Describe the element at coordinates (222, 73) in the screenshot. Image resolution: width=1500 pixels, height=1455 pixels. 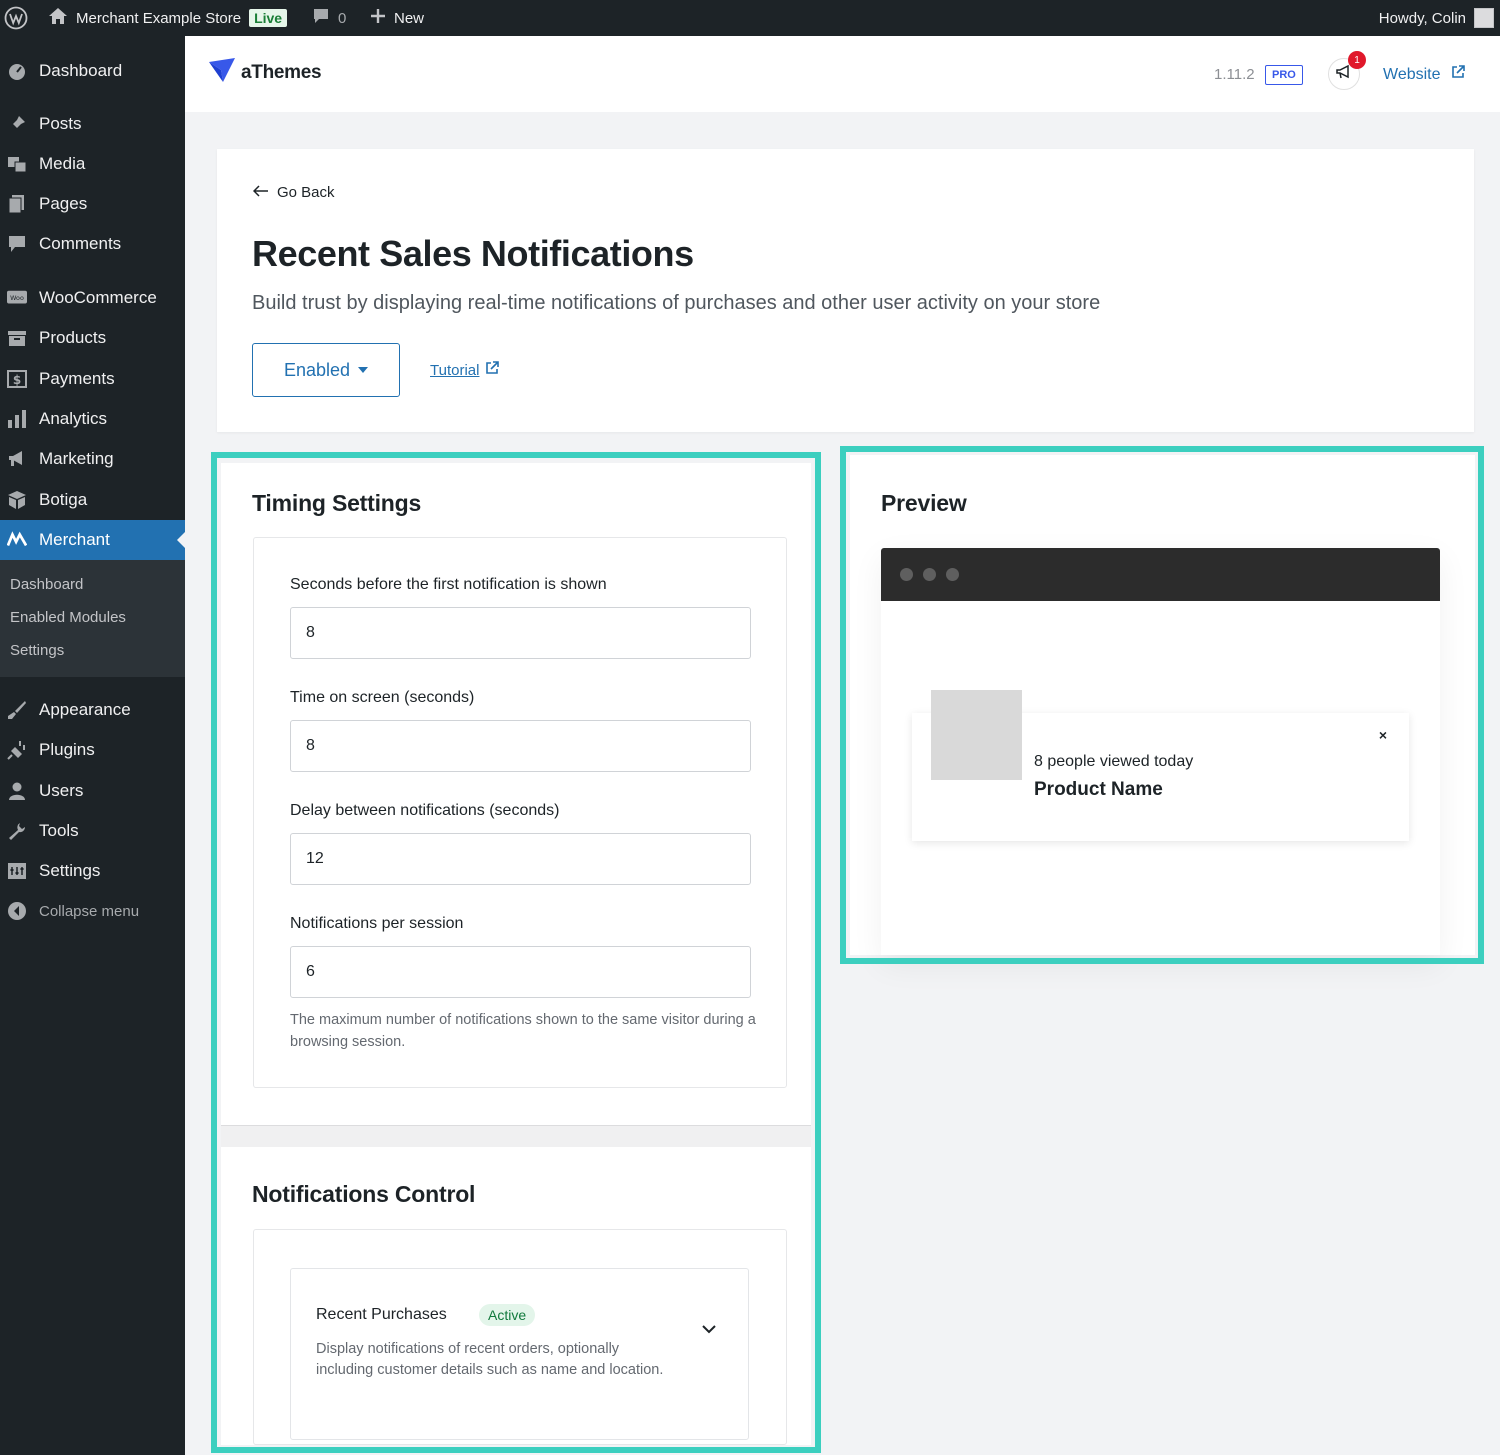
I see `paper-plane-icon` at that location.